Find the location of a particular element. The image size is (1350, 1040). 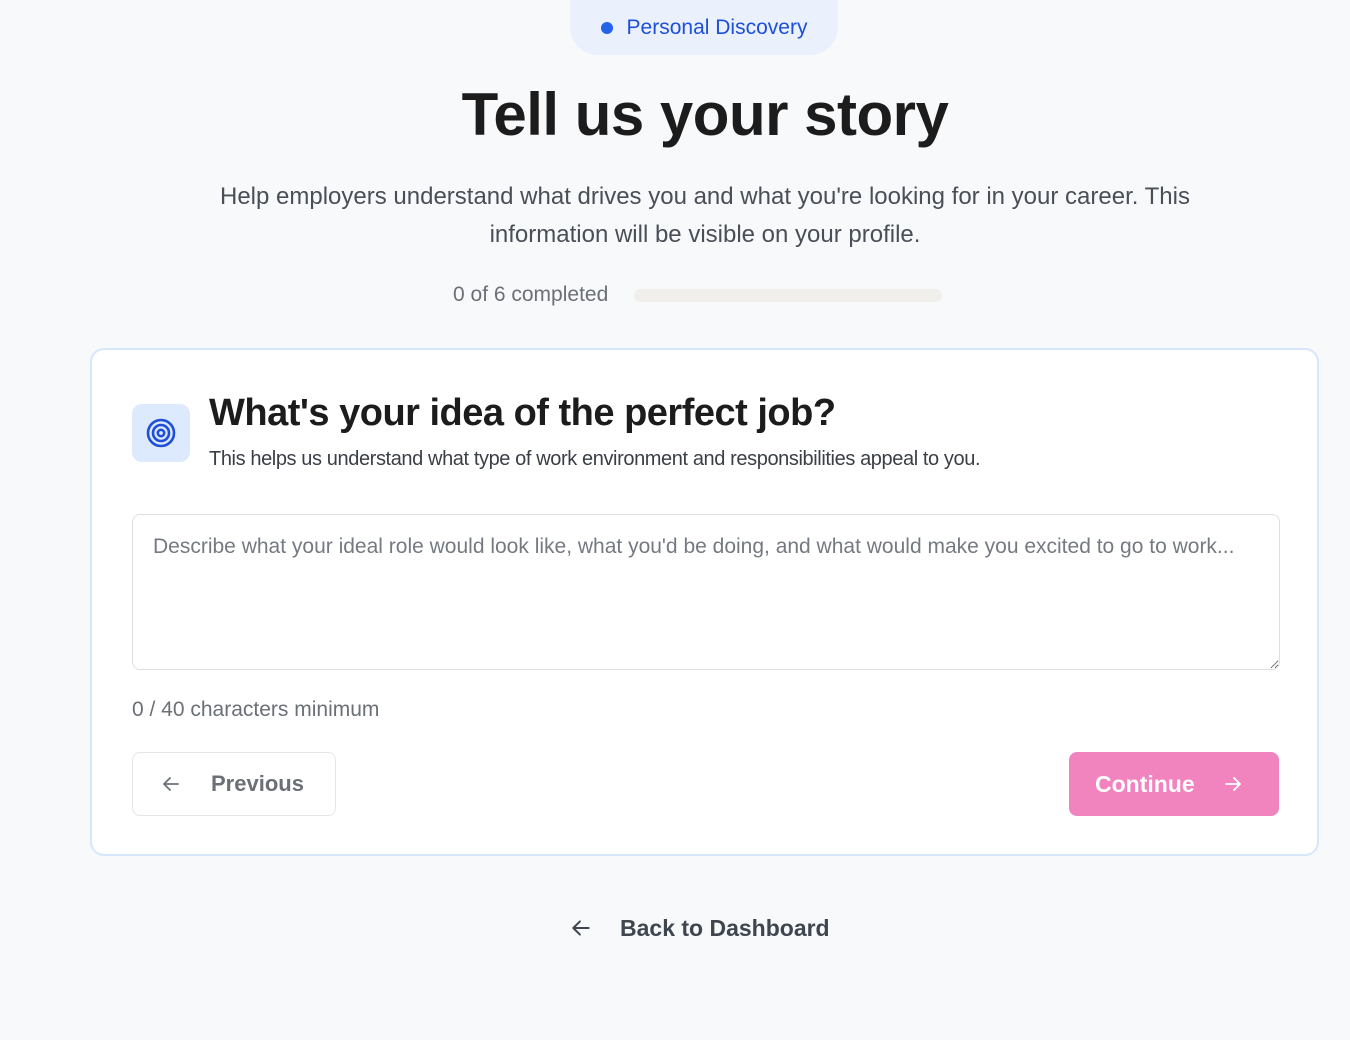

previous-button: Previous is located at coordinates (234, 784).